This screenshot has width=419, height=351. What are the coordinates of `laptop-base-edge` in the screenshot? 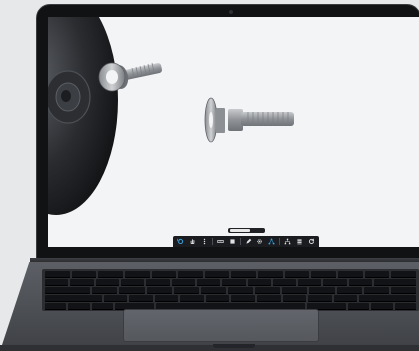 It's located at (209, 348).